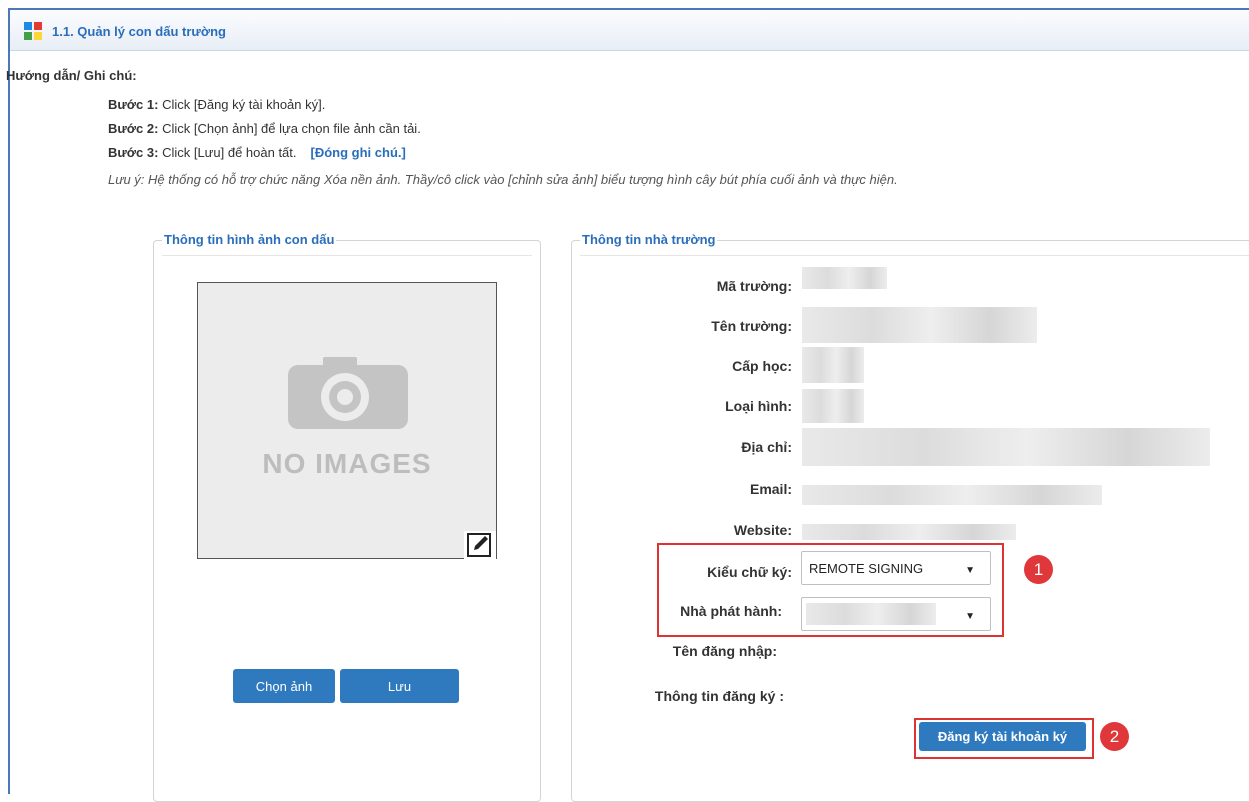 The height and width of the screenshot is (802, 1249). I want to click on school-name-label: Tên trường:, so click(751, 326).